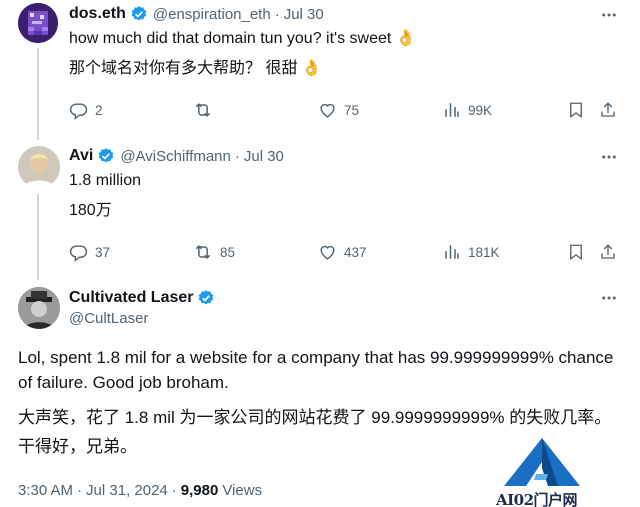 This screenshot has height=507, width=640. Describe the element at coordinates (131, 298) in the screenshot. I see `author-name: Cultivated Laser` at that location.